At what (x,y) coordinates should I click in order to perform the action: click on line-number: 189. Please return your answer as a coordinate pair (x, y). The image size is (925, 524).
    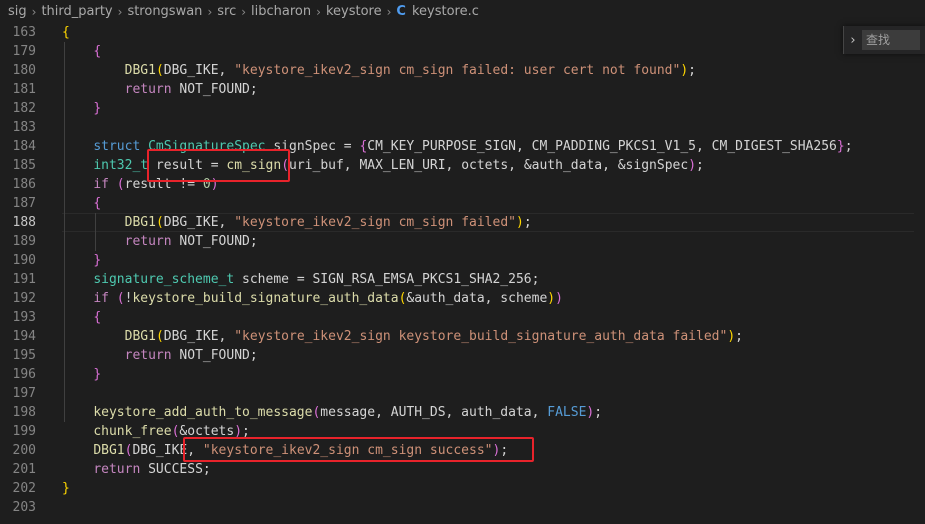
    Looking at the image, I should click on (24, 241).